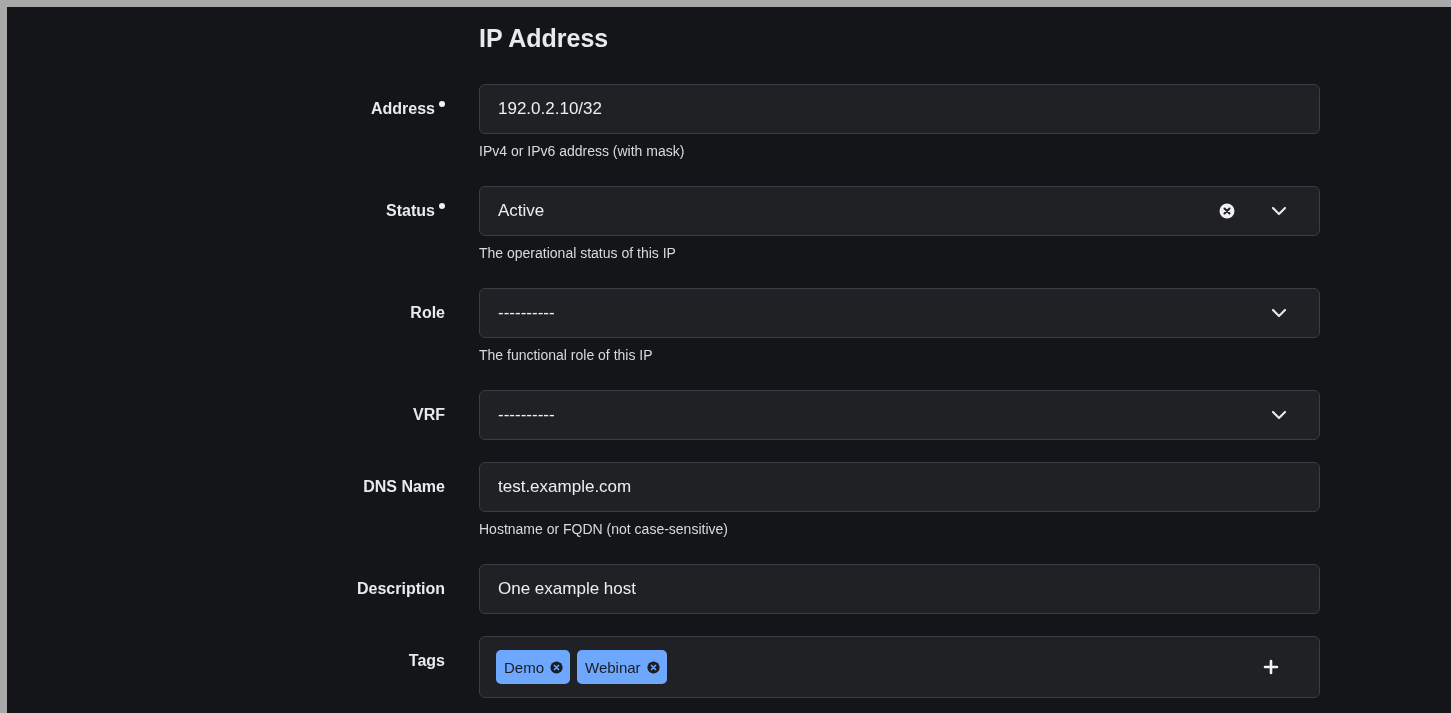  Describe the element at coordinates (401, 589) in the screenshot. I see `field-label: Description` at that location.